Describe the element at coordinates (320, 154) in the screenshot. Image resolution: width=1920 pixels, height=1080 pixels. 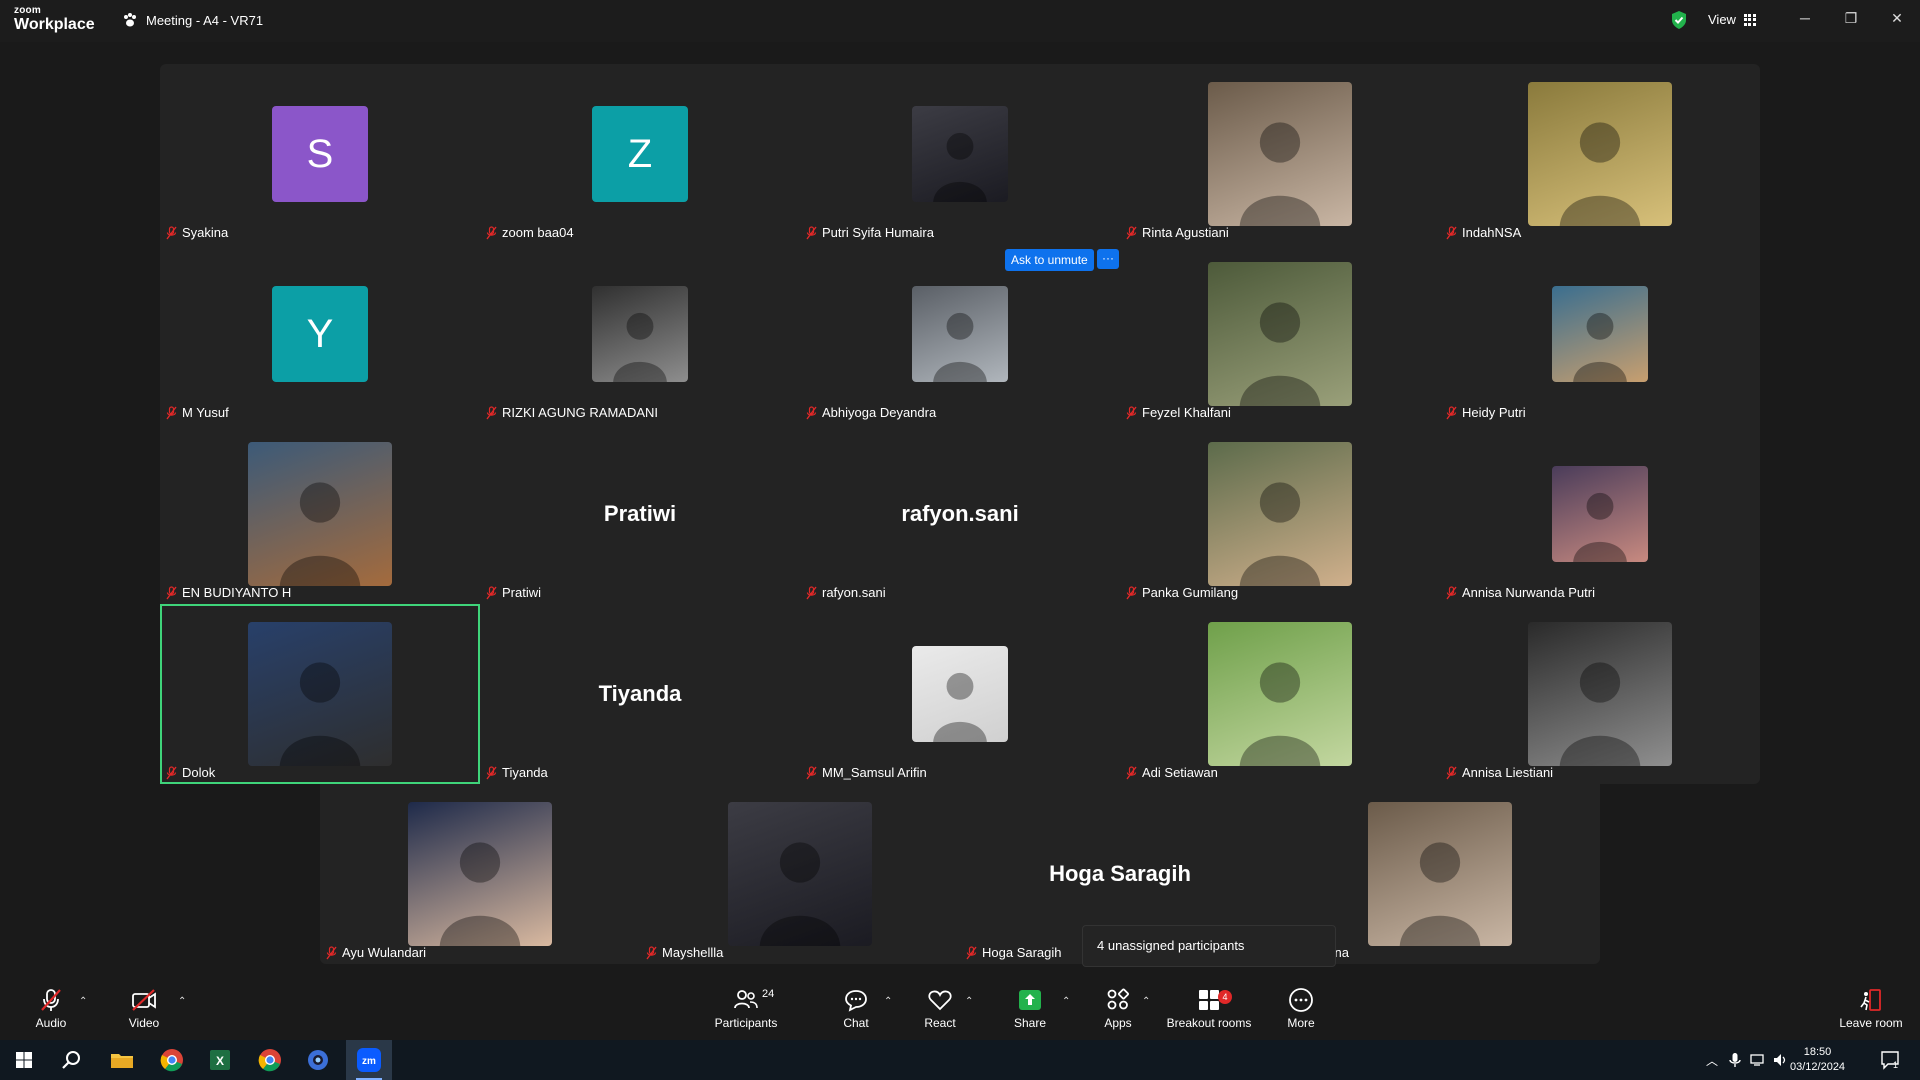
I see `participant-tile: S Syakina` at that location.